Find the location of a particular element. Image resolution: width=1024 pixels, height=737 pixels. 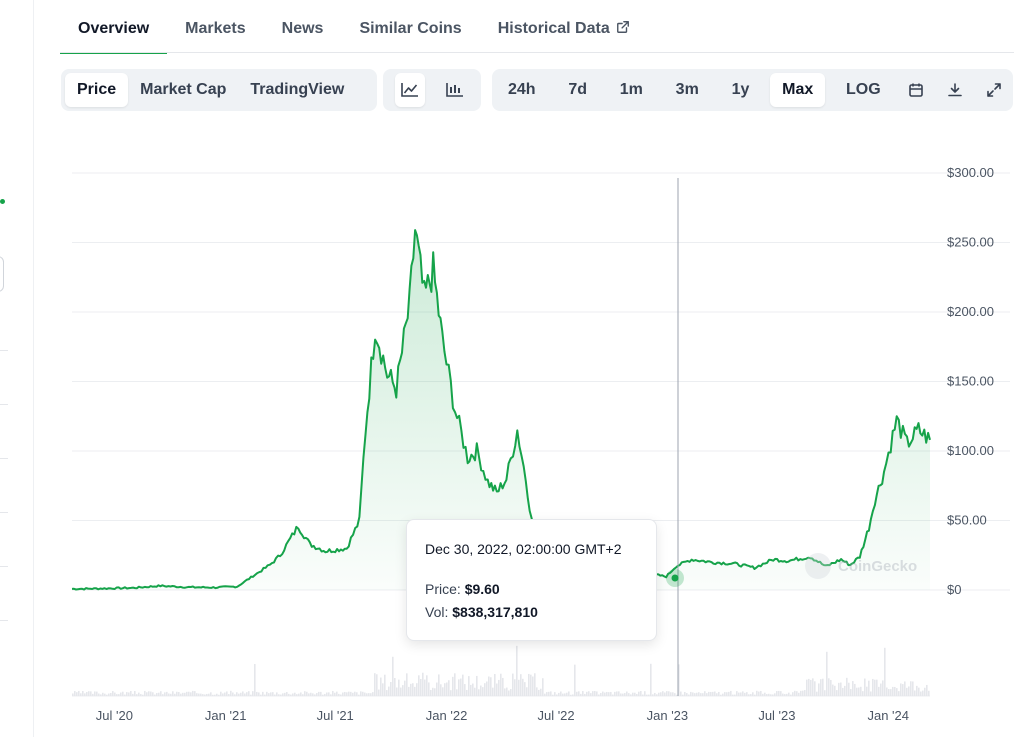

tab-label: Markets is located at coordinates (215, 28).